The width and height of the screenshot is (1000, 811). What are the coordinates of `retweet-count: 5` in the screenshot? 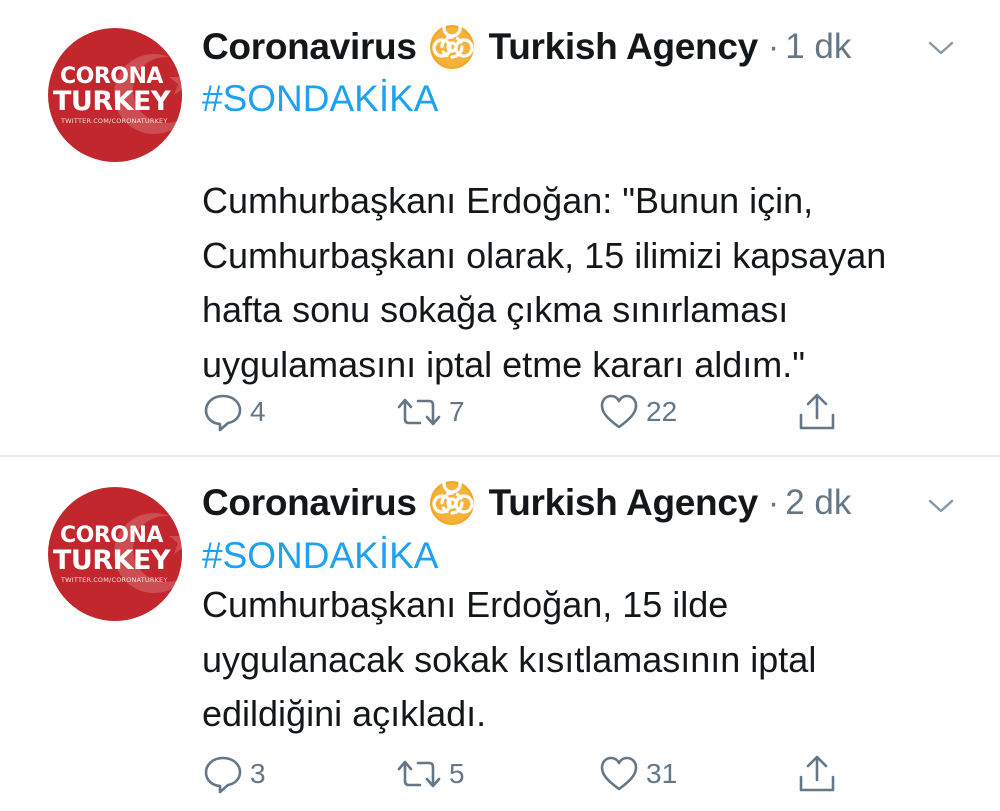 It's located at (457, 773).